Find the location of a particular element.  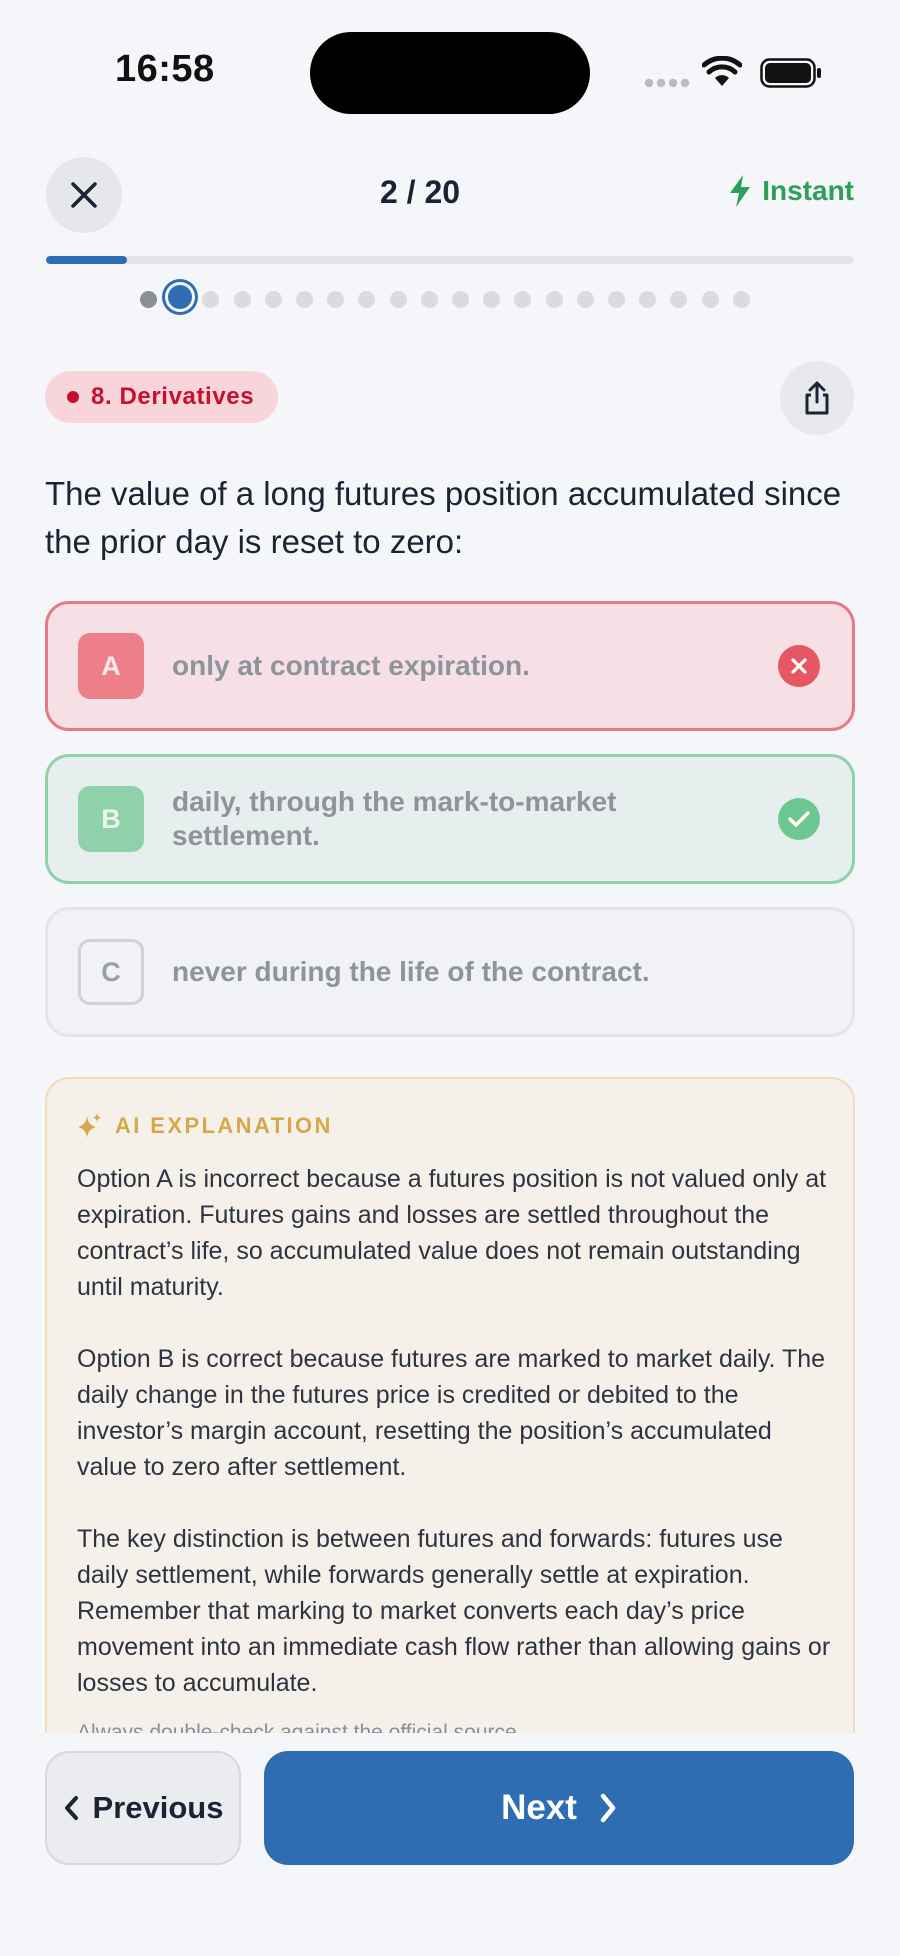

share-icon is located at coordinates (817, 398).